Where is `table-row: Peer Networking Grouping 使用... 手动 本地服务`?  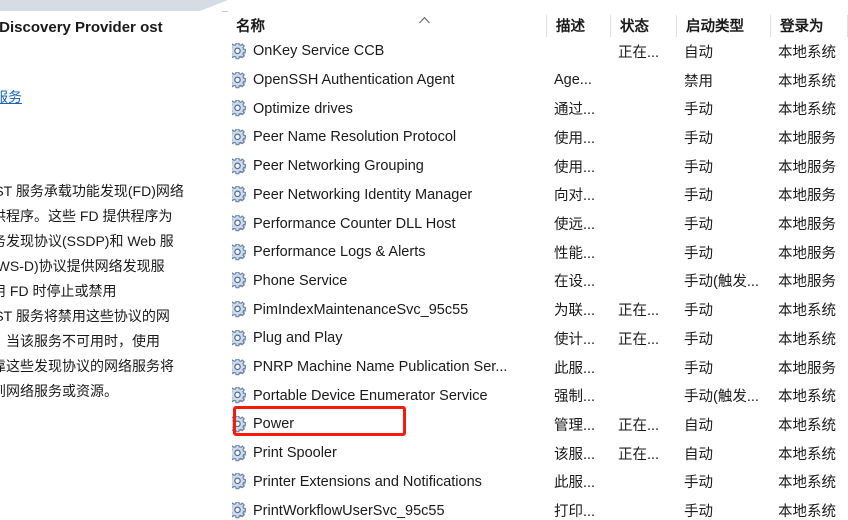 table-row: Peer Networking Grouping 使用... 手动 本地服务 is located at coordinates (538, 166).